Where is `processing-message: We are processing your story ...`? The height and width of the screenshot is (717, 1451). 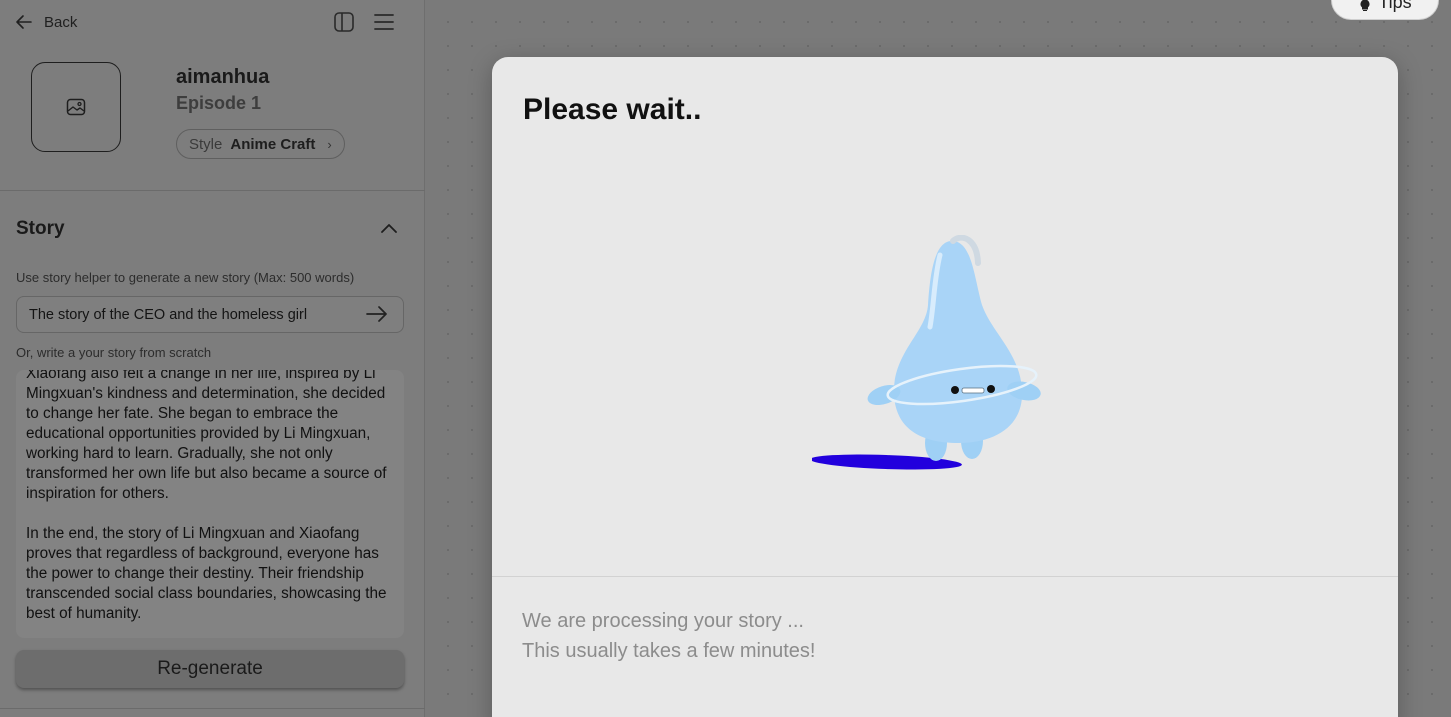 processing-message: We are processing your story ... is located at coordinates (663, 621).